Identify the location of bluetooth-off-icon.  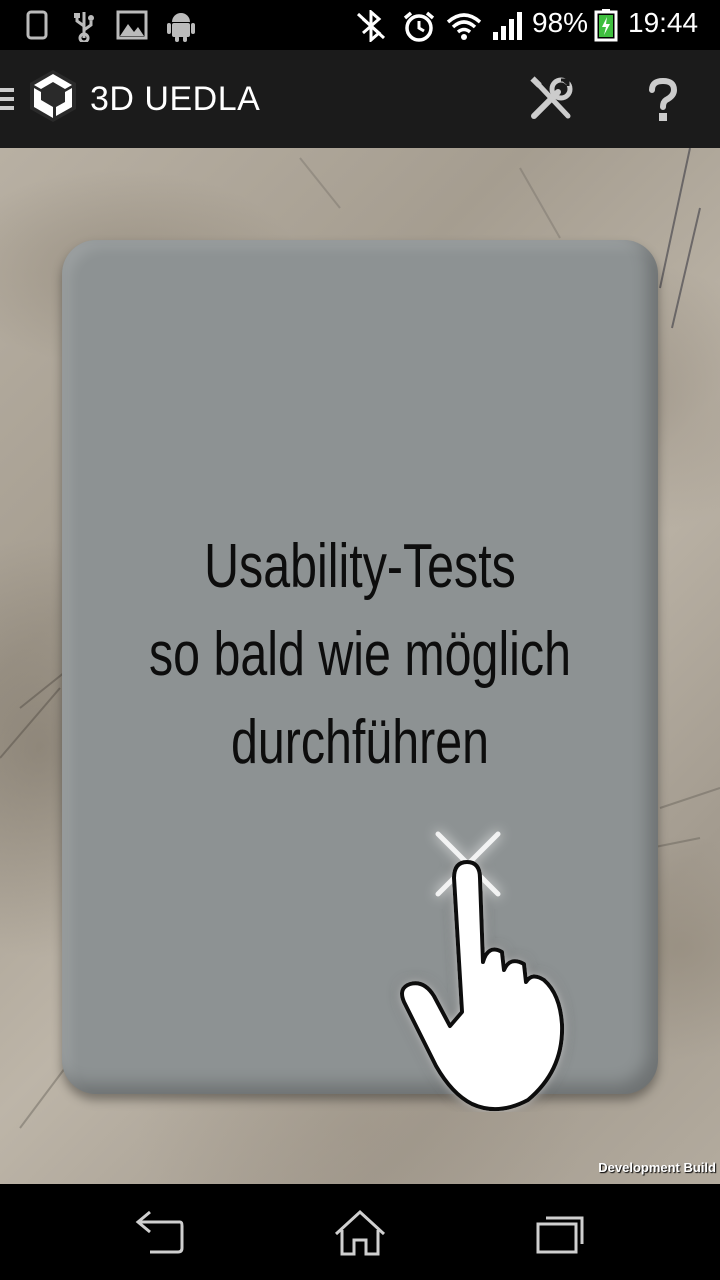
(371, 26).